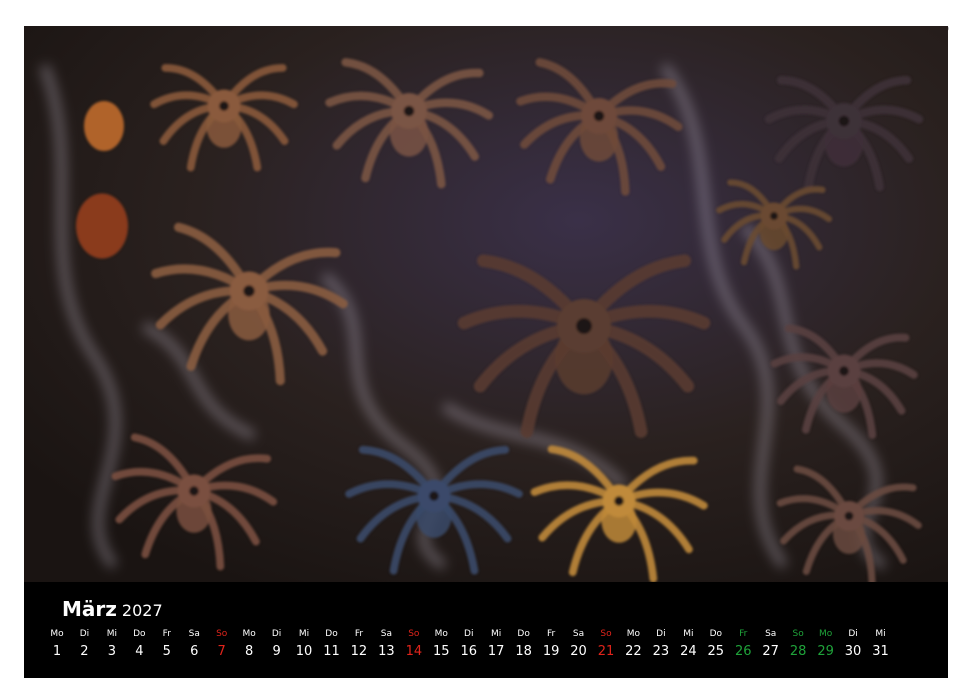  What do you see at coordinates (551, 651) in the screenshot?
I see `day-number: 19` at bounding box center [551, 651].